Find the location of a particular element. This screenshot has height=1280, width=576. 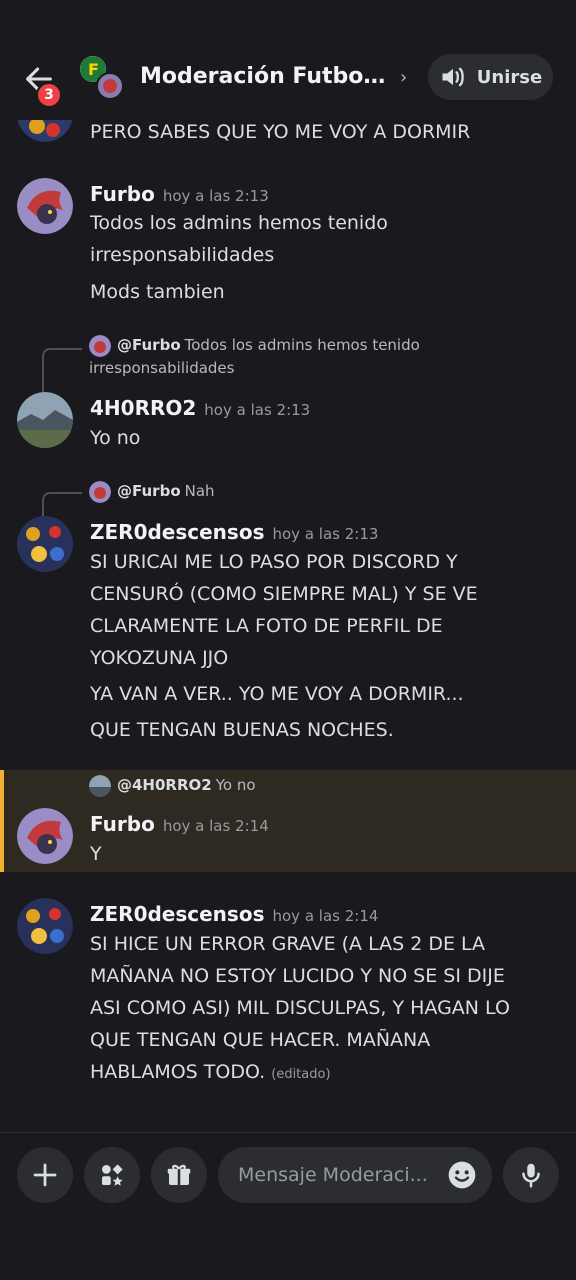

message-text: Mods tambien is located at coordinates (157, 292).